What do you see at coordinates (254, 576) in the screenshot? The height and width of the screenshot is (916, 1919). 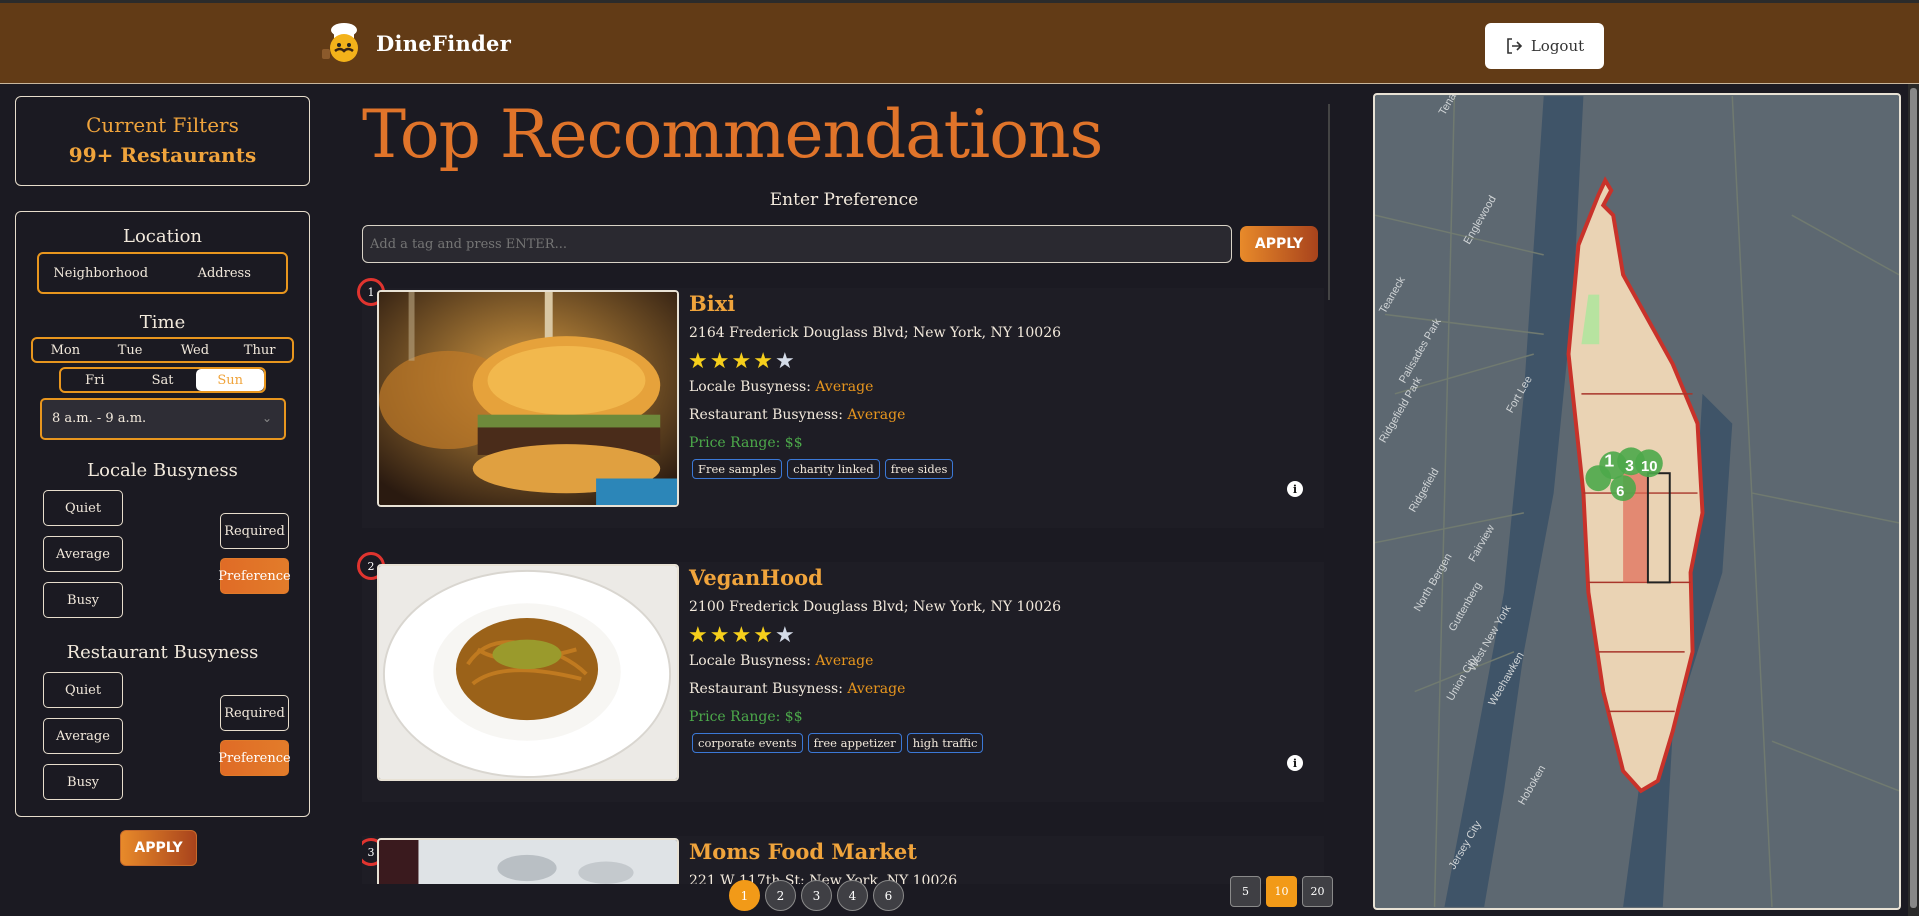 I see `locale-preference-button: Preference` at bounding box center [254, 576].